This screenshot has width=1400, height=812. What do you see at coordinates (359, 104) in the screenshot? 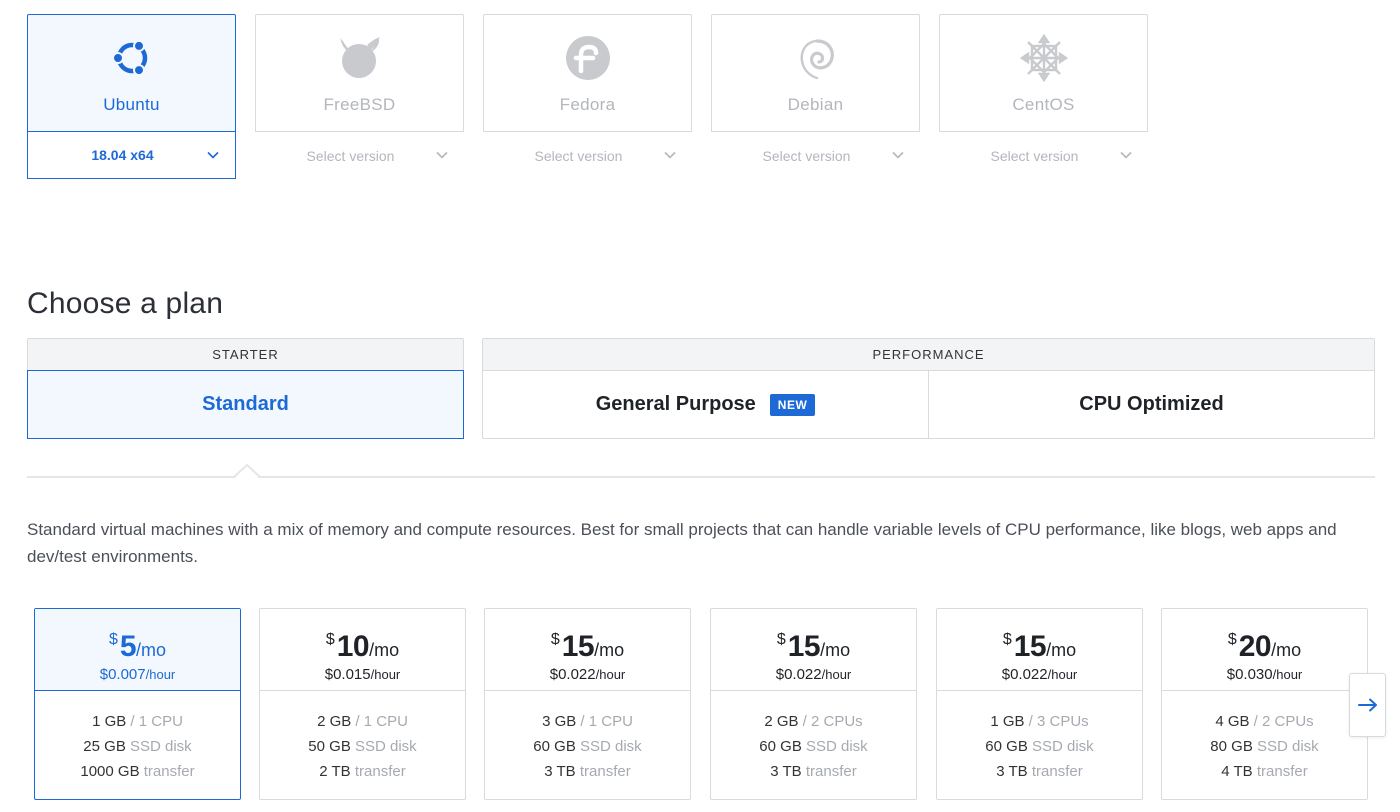
I see `distro-name: FreeBSD` at bounding box center [359, 104].